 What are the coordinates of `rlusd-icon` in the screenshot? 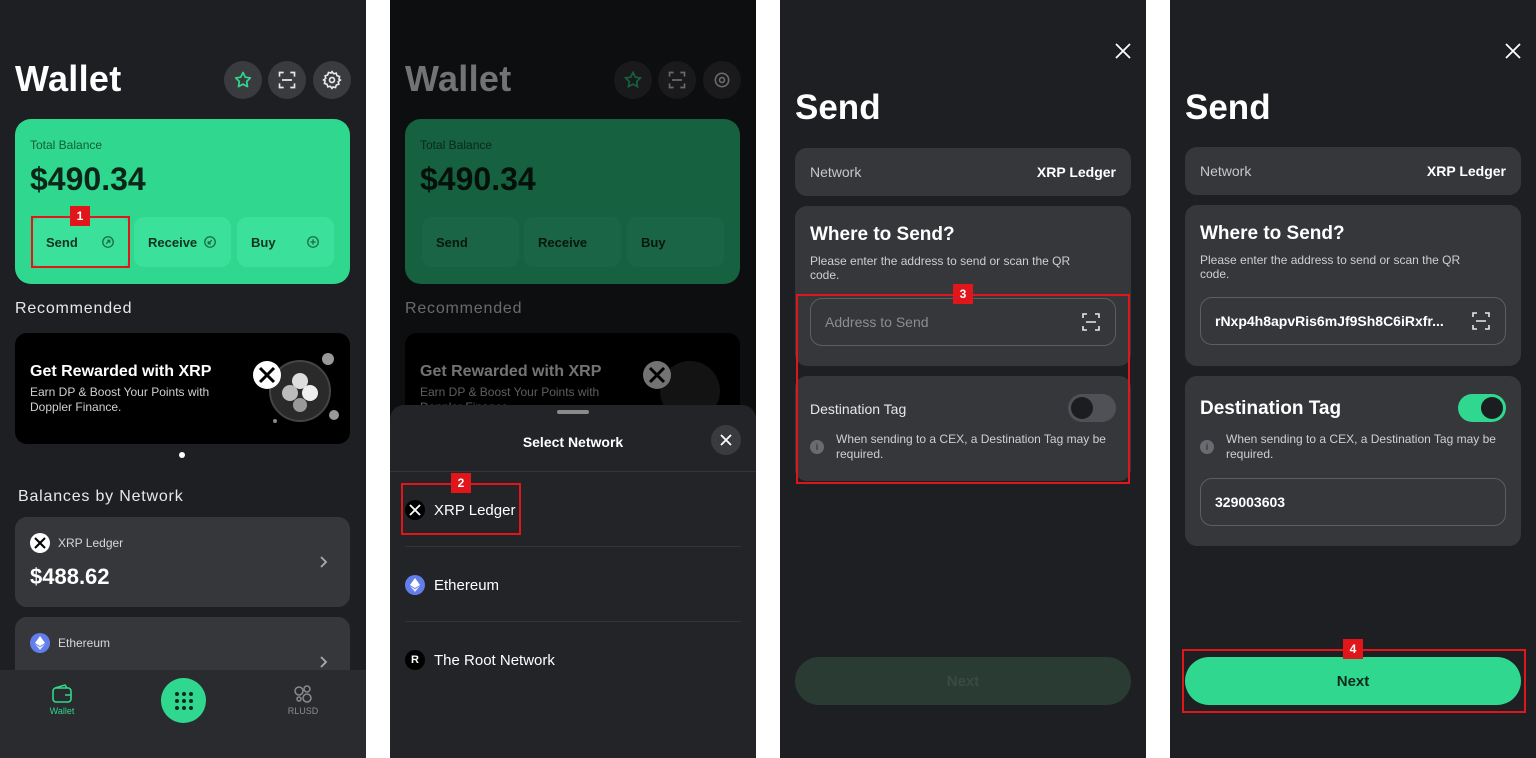 It's located at (303, 694).